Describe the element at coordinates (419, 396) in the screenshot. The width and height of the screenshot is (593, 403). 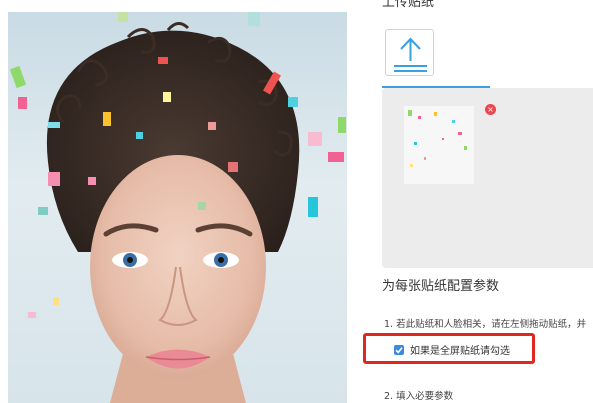
I see `step-2-instruction: 2. 填入必要参数` at that location.